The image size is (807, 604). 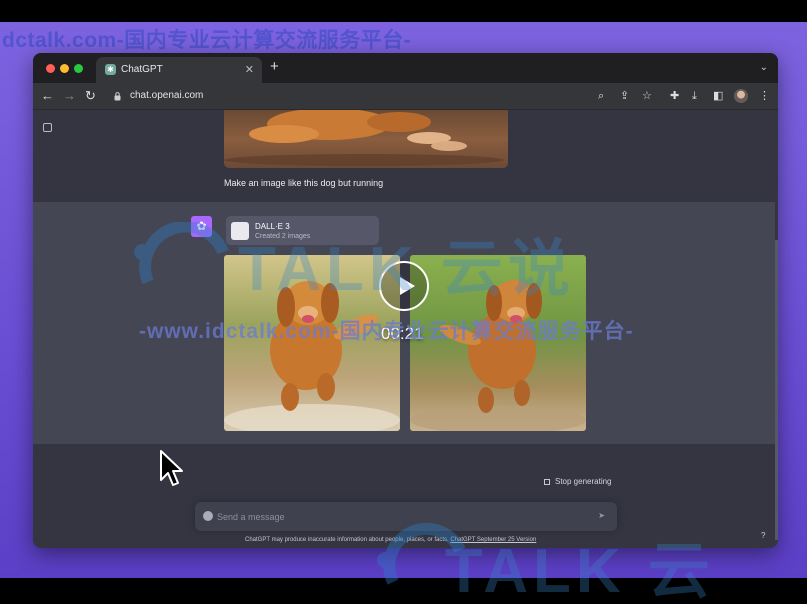 What do you see at coordinates (117, 96) in the screenshot?
I see `lock-icon` at bounding box center [117, 96].